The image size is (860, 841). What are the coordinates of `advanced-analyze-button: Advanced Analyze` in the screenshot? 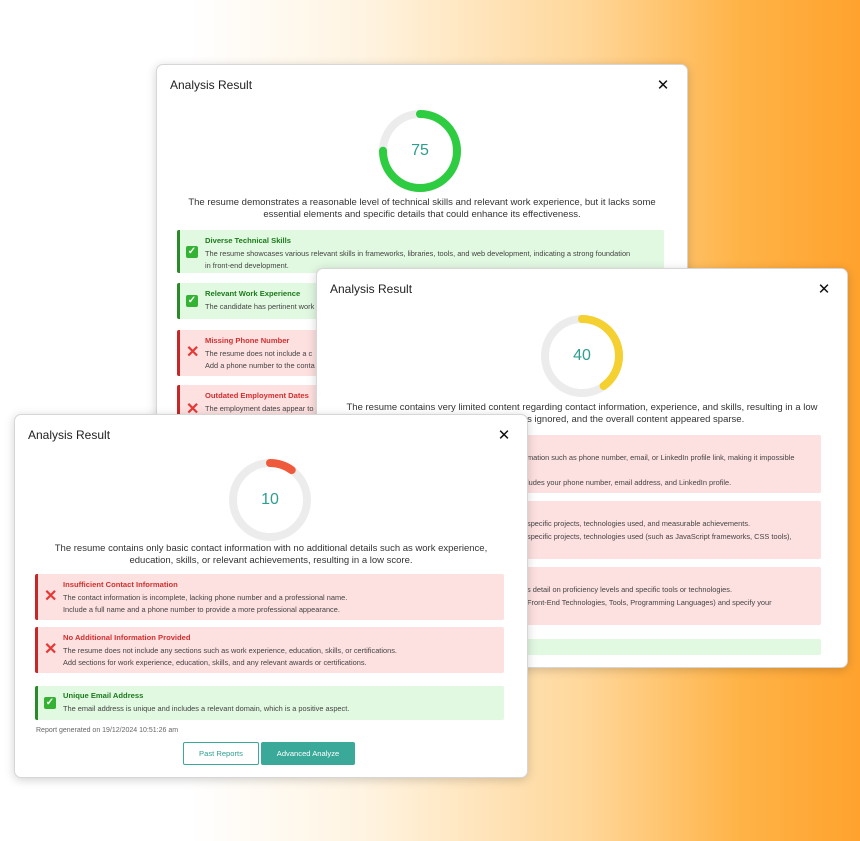 It's located at (308, 753).